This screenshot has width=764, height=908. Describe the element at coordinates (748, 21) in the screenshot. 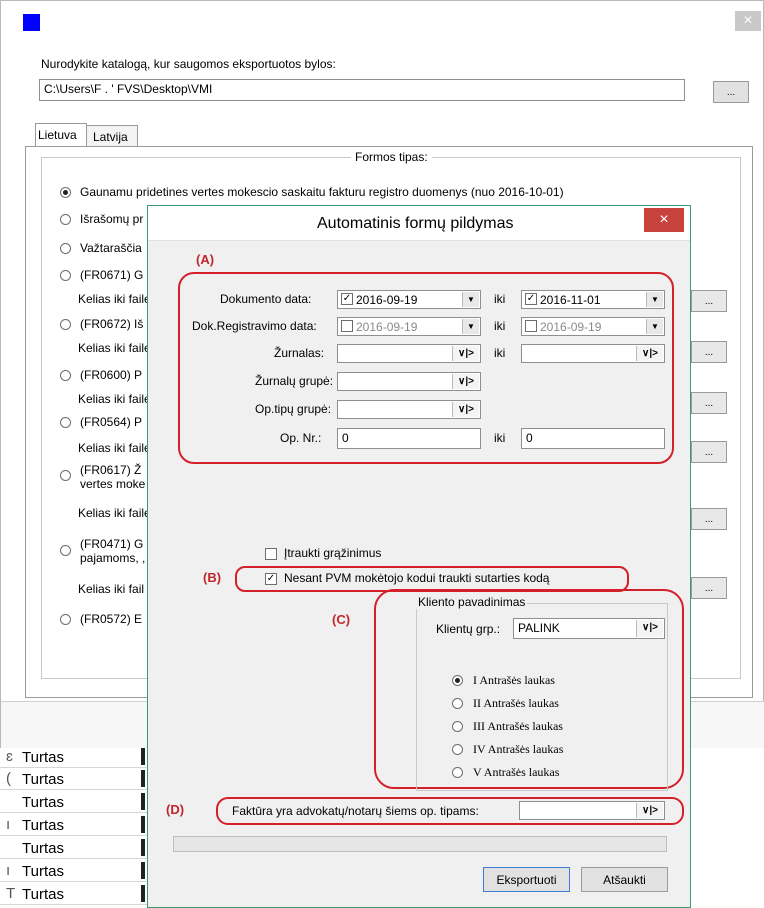

I see `window-close-button: ×` at that location.